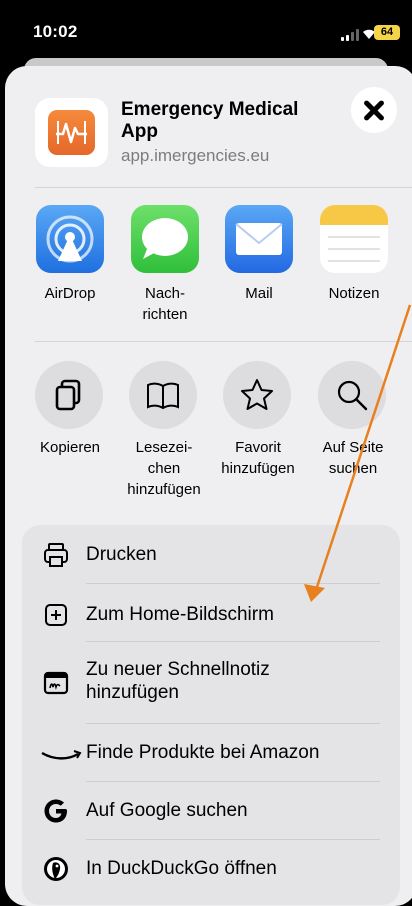 The width and height of the screenshot is (412, 906). Describe the element at coordinates (354, 293) in the screenshot. I see `share-label-notes: Notizen` at that location.